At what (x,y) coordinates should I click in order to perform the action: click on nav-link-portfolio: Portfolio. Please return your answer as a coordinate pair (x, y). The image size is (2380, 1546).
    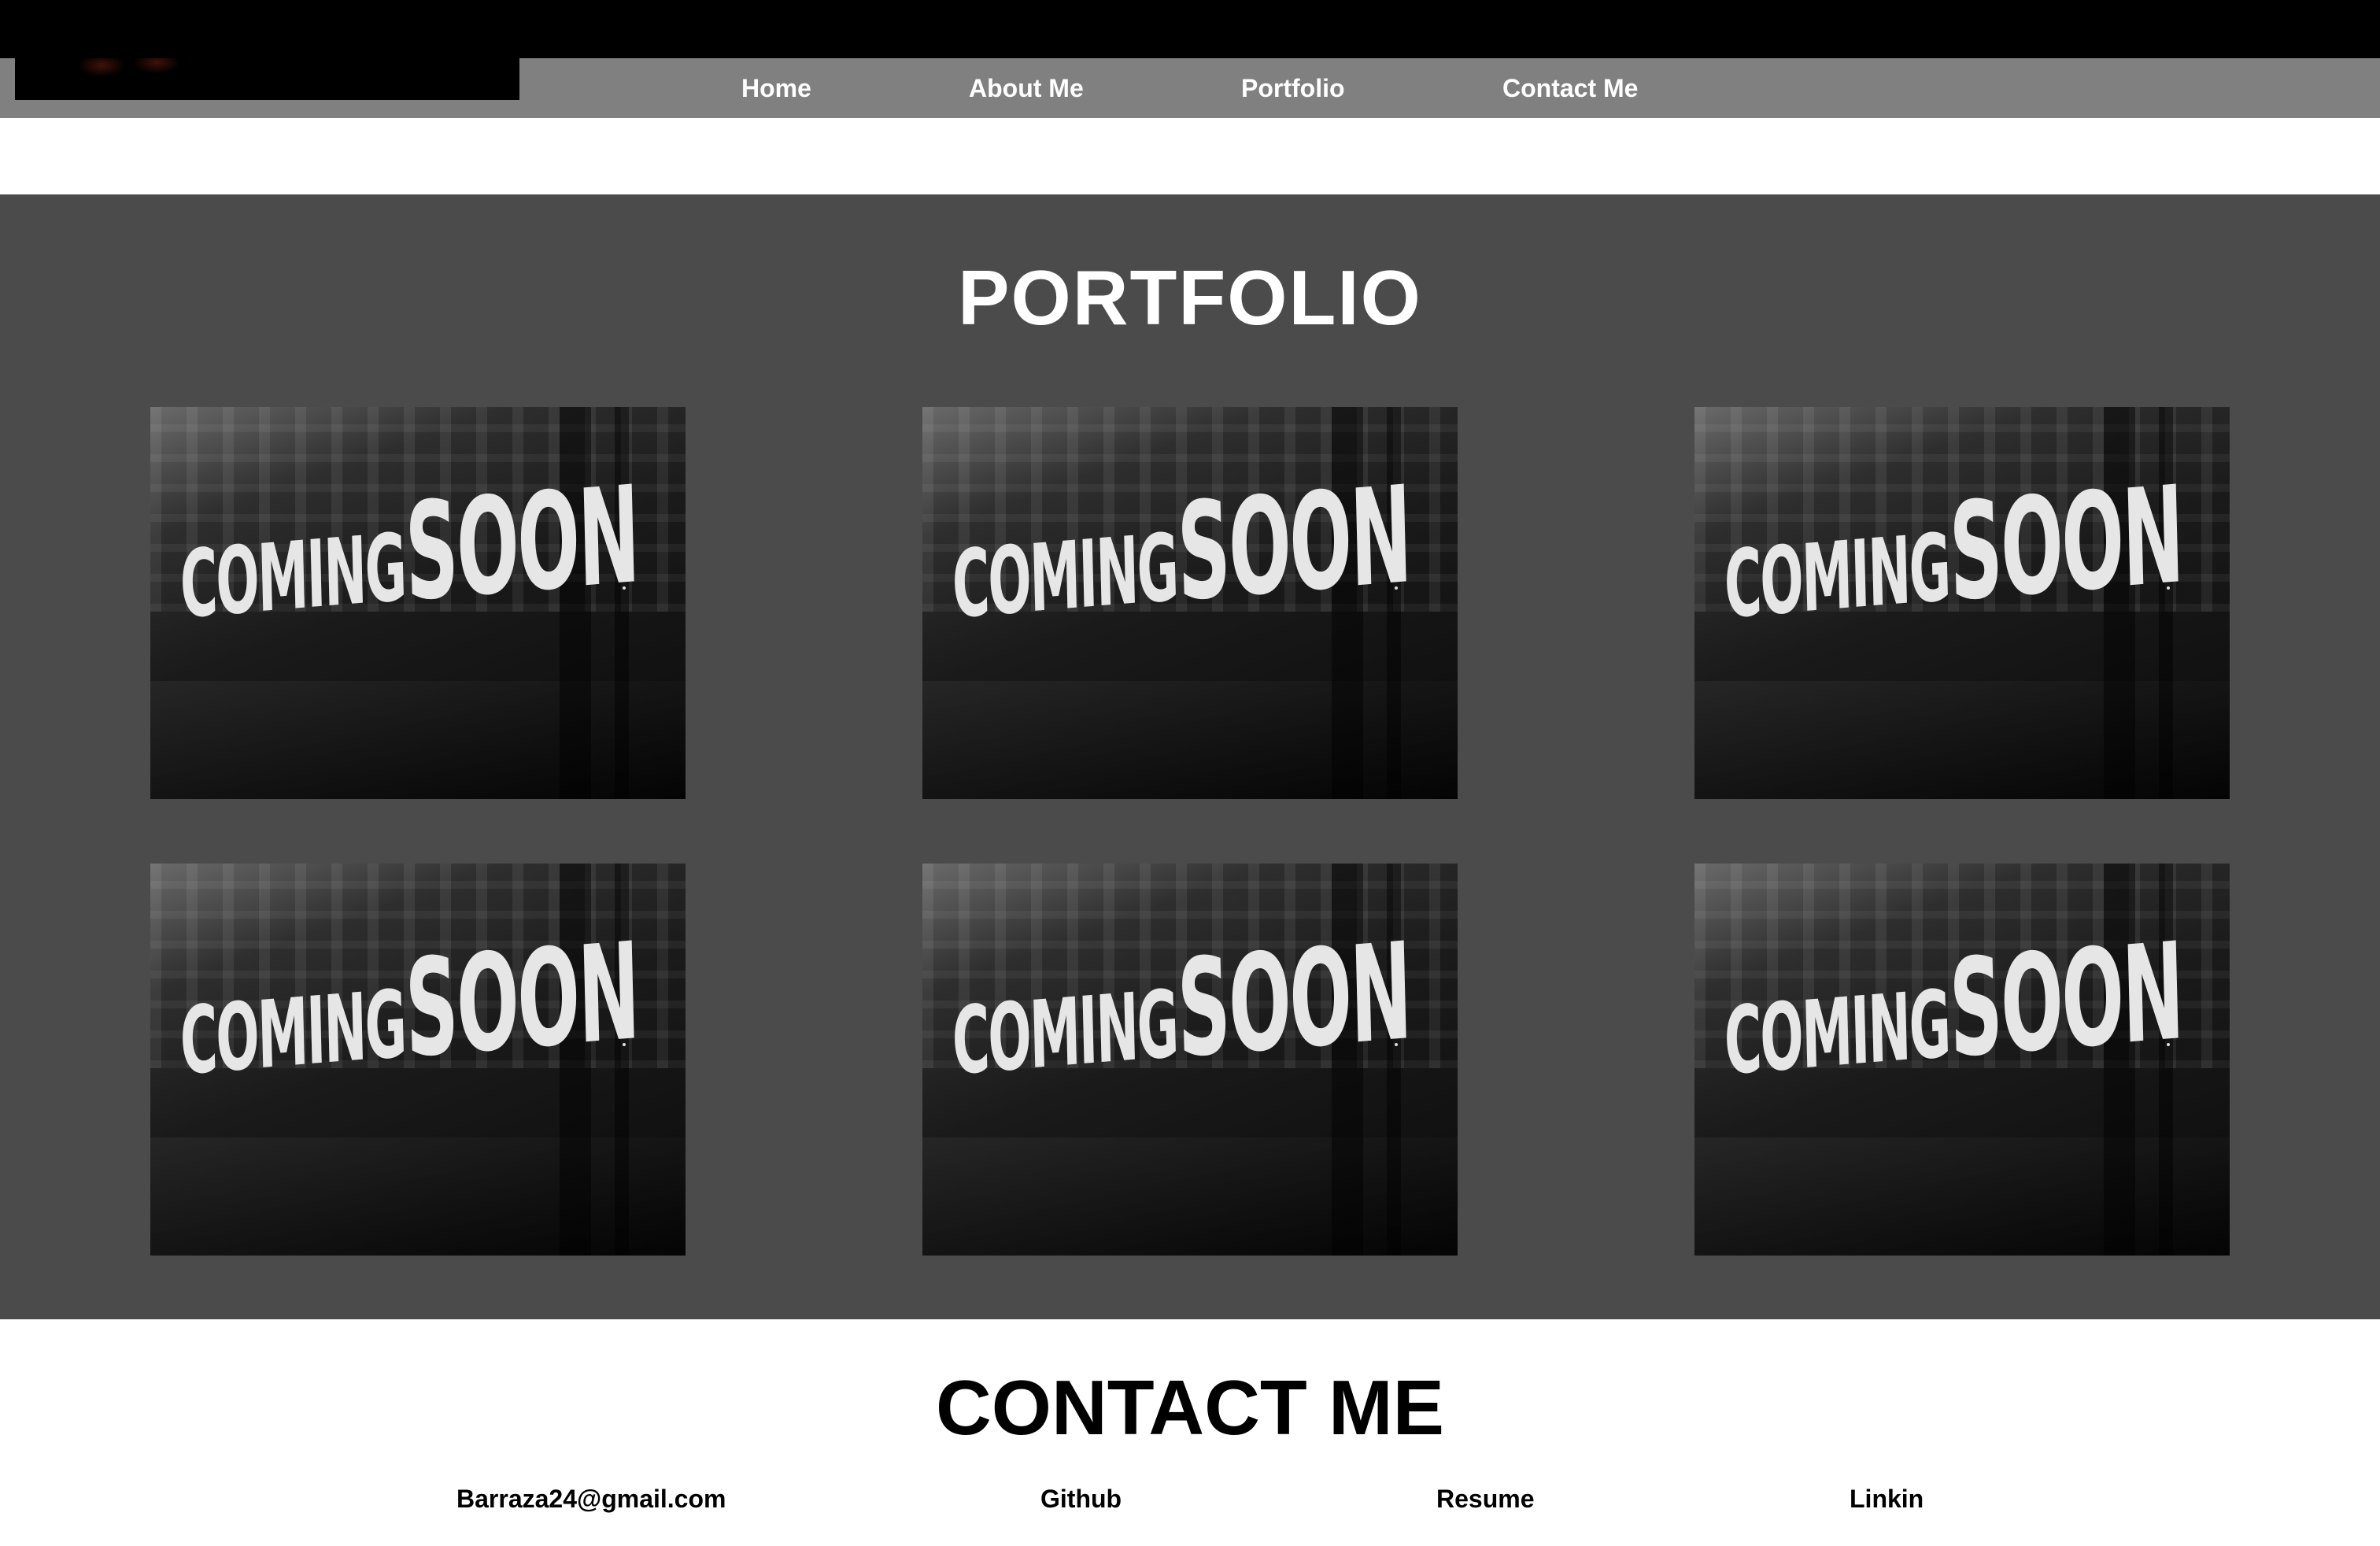
    Looking at the image, I should click on (1293, 88).